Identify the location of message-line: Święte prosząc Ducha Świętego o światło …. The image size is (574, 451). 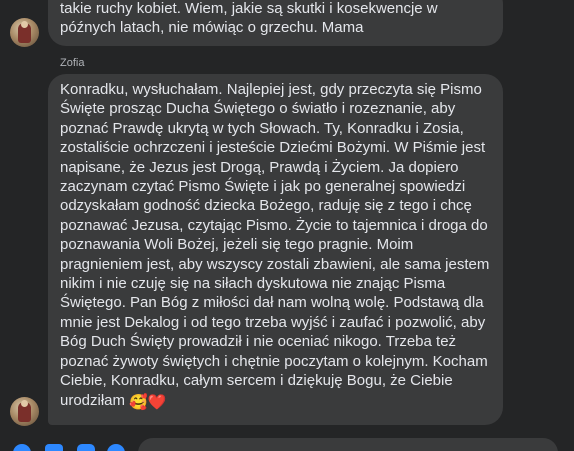
(258, 109).